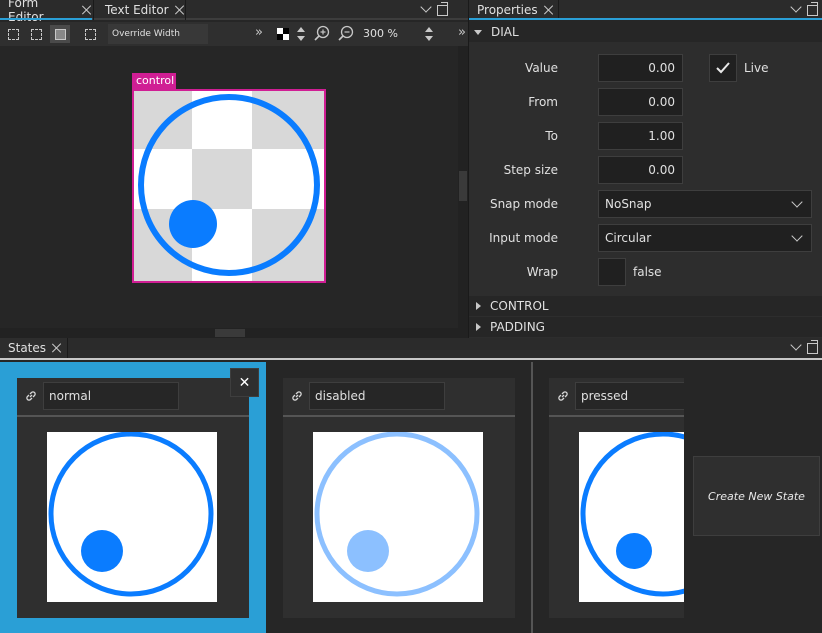  I want to click on wrap-label: Wrap, so click(542, 272).